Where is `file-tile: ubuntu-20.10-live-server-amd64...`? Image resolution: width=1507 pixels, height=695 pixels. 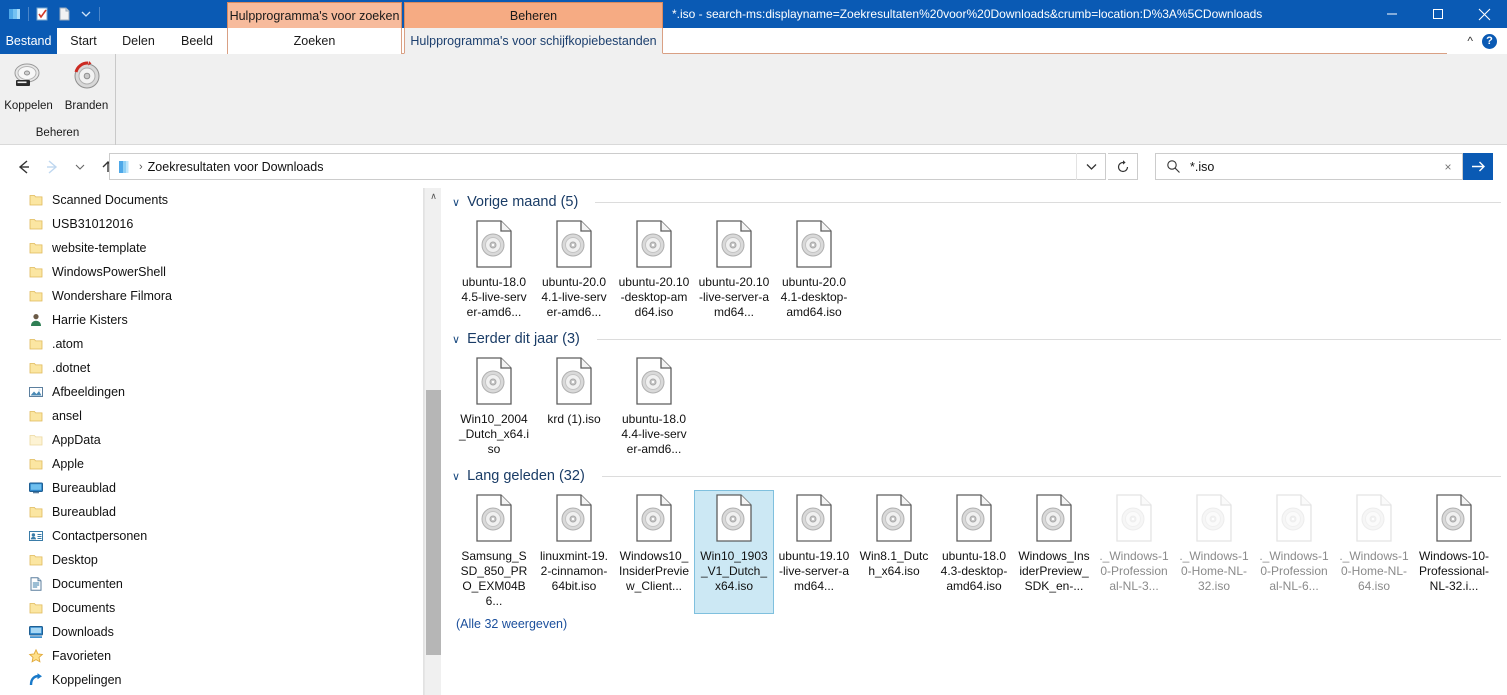 file-tile: ubuntu-20.10-live-server-amd64... is located at coordinates (734, 270).